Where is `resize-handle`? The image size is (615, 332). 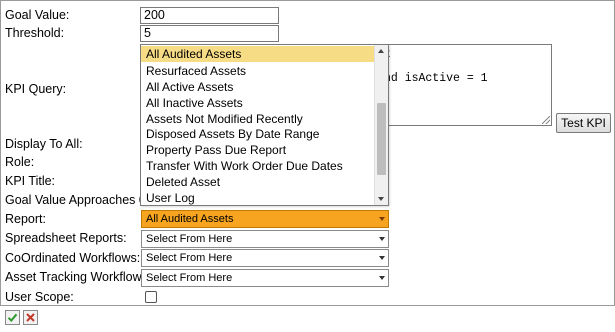
resize-handle is located at coordinates (546, 120).